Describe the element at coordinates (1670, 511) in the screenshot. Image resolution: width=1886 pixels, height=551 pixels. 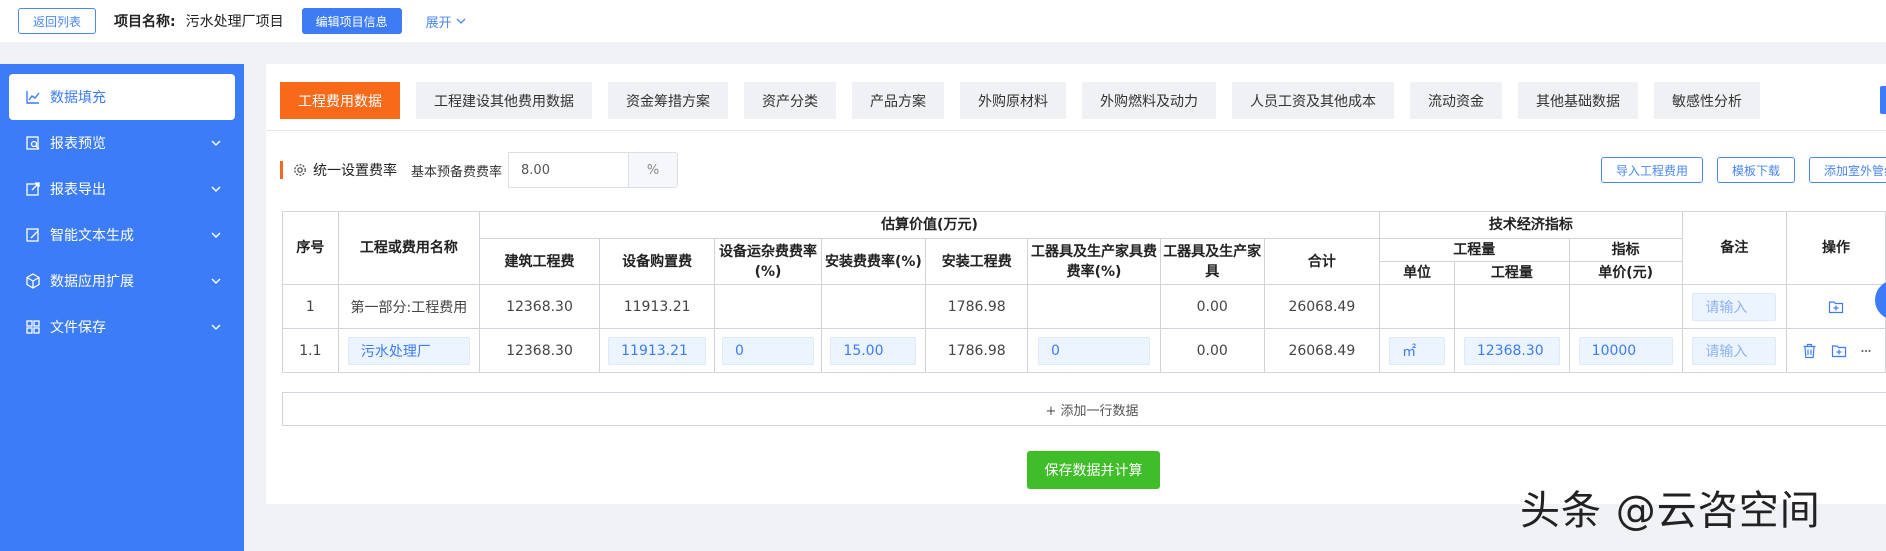
I see `watermark: 头条 @云咨空间` at that location.